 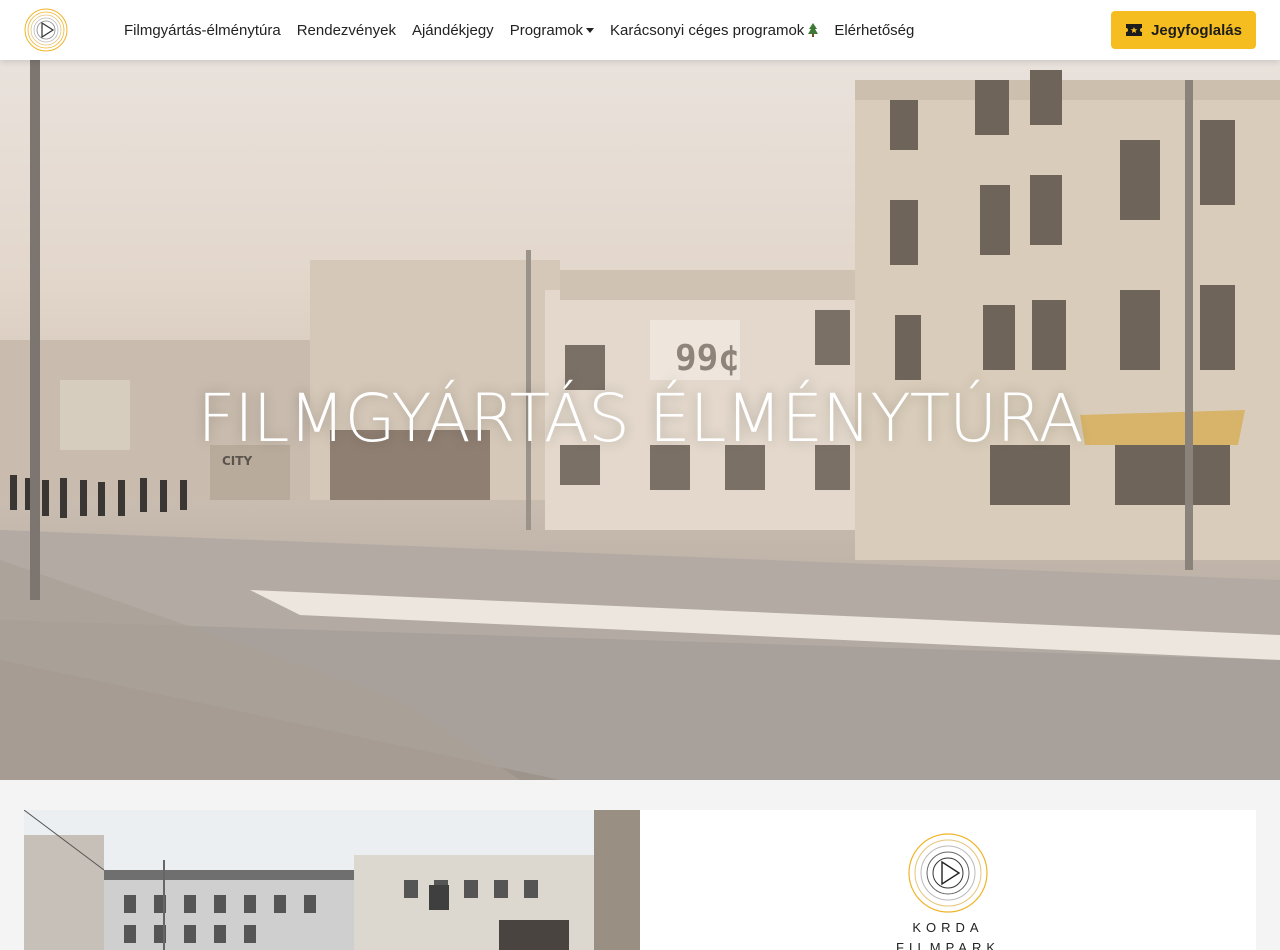 I want to click on nav-item-label: Filmgyártás-élménytúra, so click(x=202, y=30).